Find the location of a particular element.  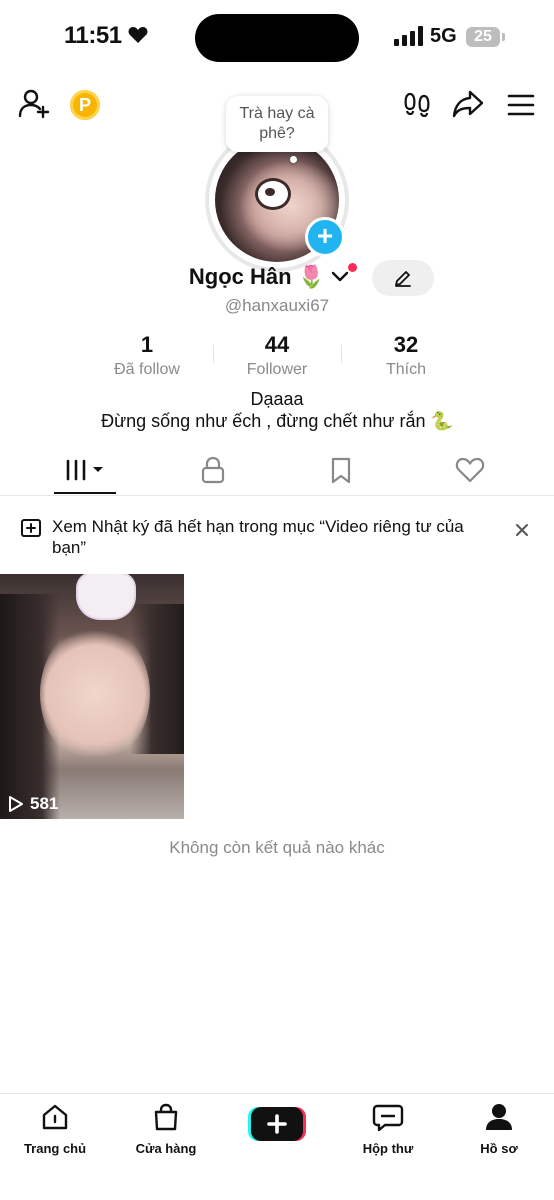

nav-inbox: Hộp thư is located at coordinates (388, 1129).